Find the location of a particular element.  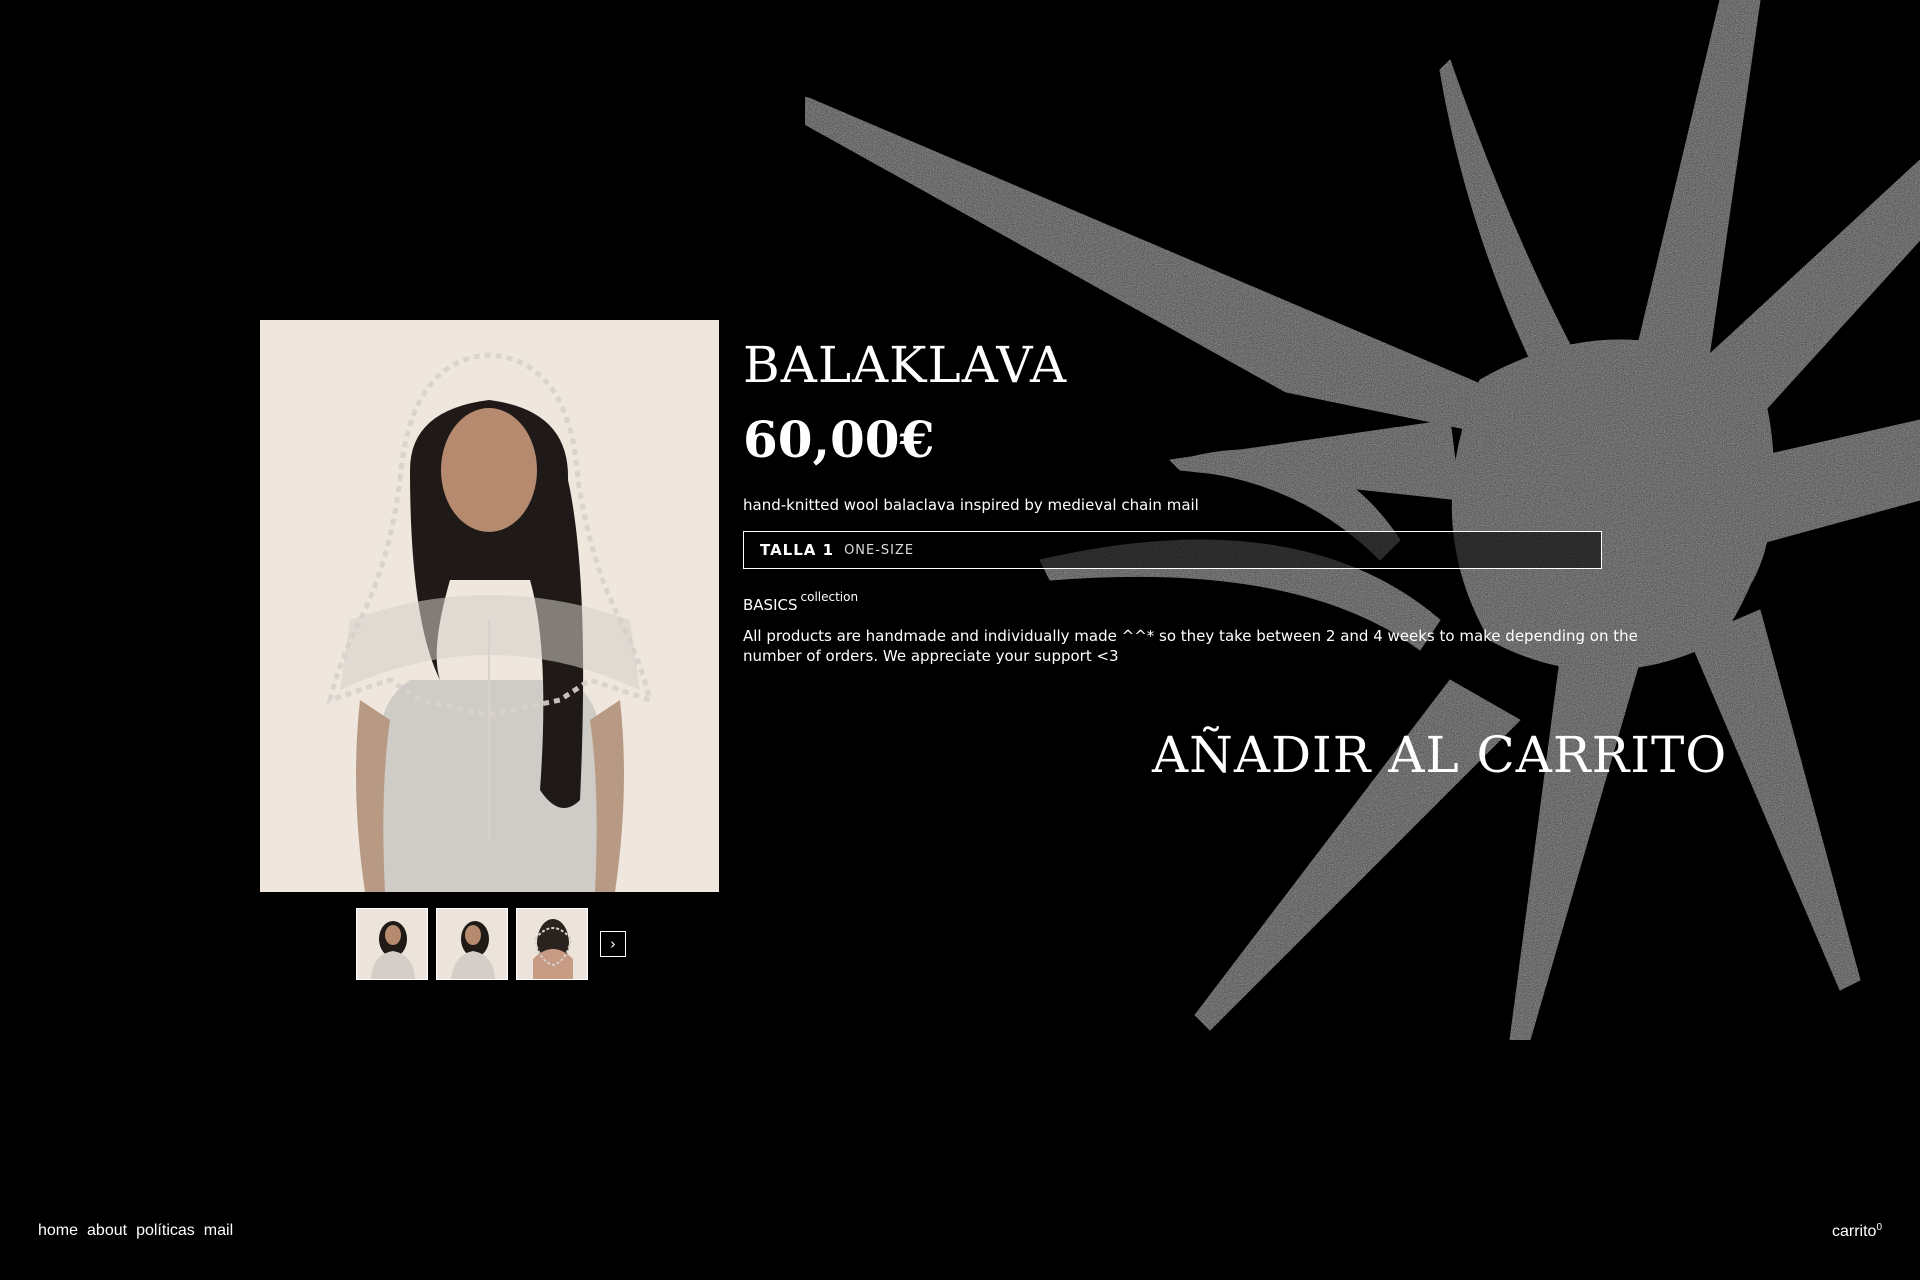

collection-suffix: collection is located at coordinates (829, 597).